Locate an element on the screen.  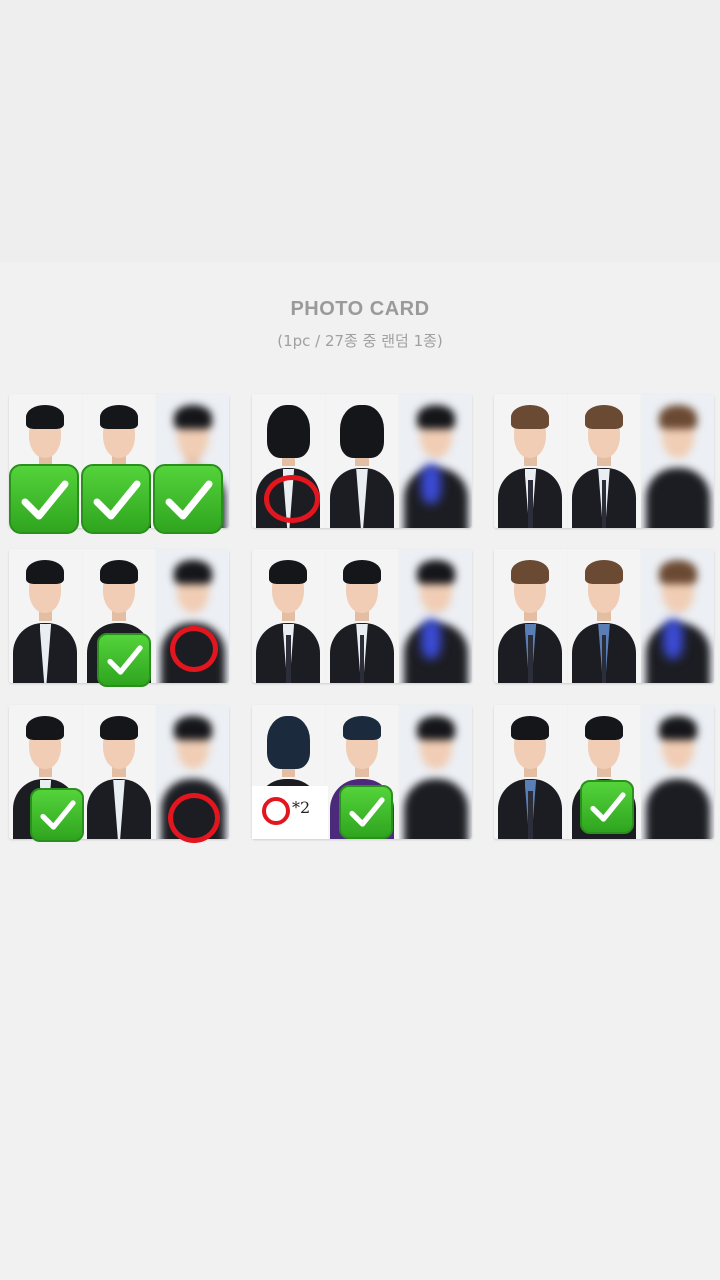
page-subtitle: (1pc / 27종 중 랜덤 1종) is located at coordinates (360, 341).